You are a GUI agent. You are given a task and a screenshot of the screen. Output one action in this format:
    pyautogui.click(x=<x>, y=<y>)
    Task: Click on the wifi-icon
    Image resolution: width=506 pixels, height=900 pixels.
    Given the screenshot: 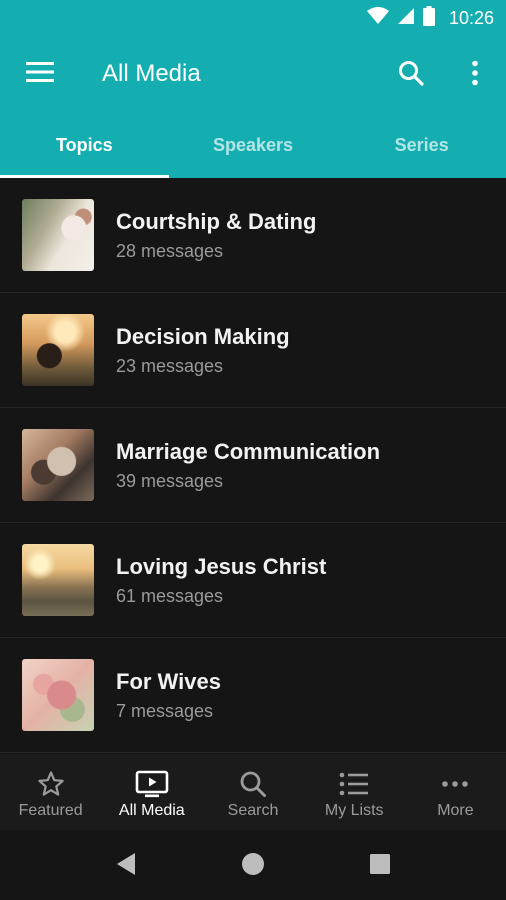 What is the action you would take?
    pyautogui.click(x=377, y=18)
    